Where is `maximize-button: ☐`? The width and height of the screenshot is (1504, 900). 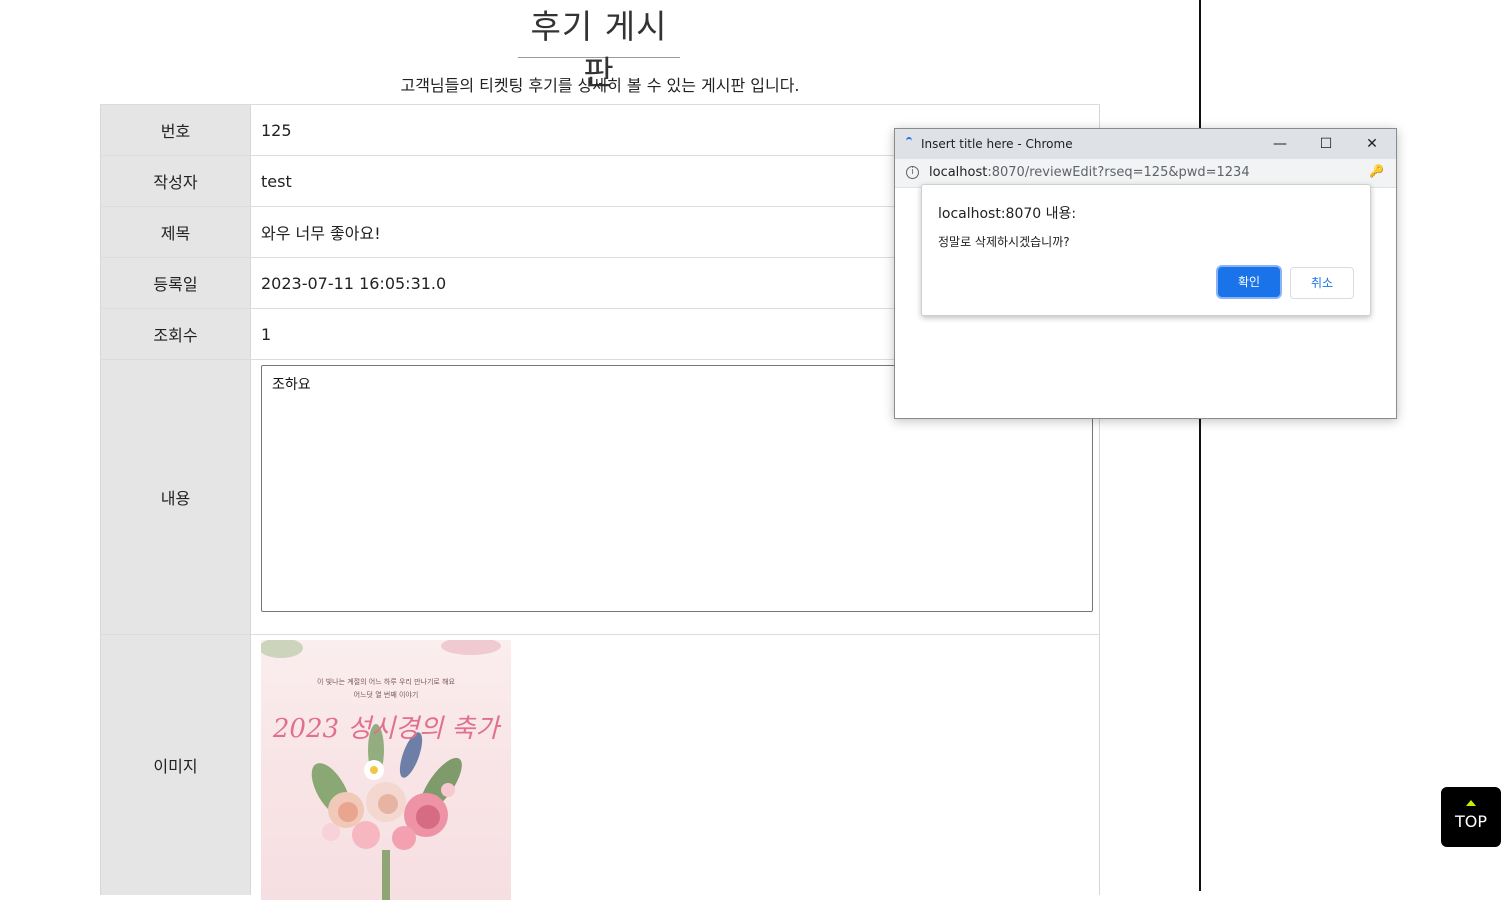
maximize-button: ☐ is located at coordinates (1326, 144).